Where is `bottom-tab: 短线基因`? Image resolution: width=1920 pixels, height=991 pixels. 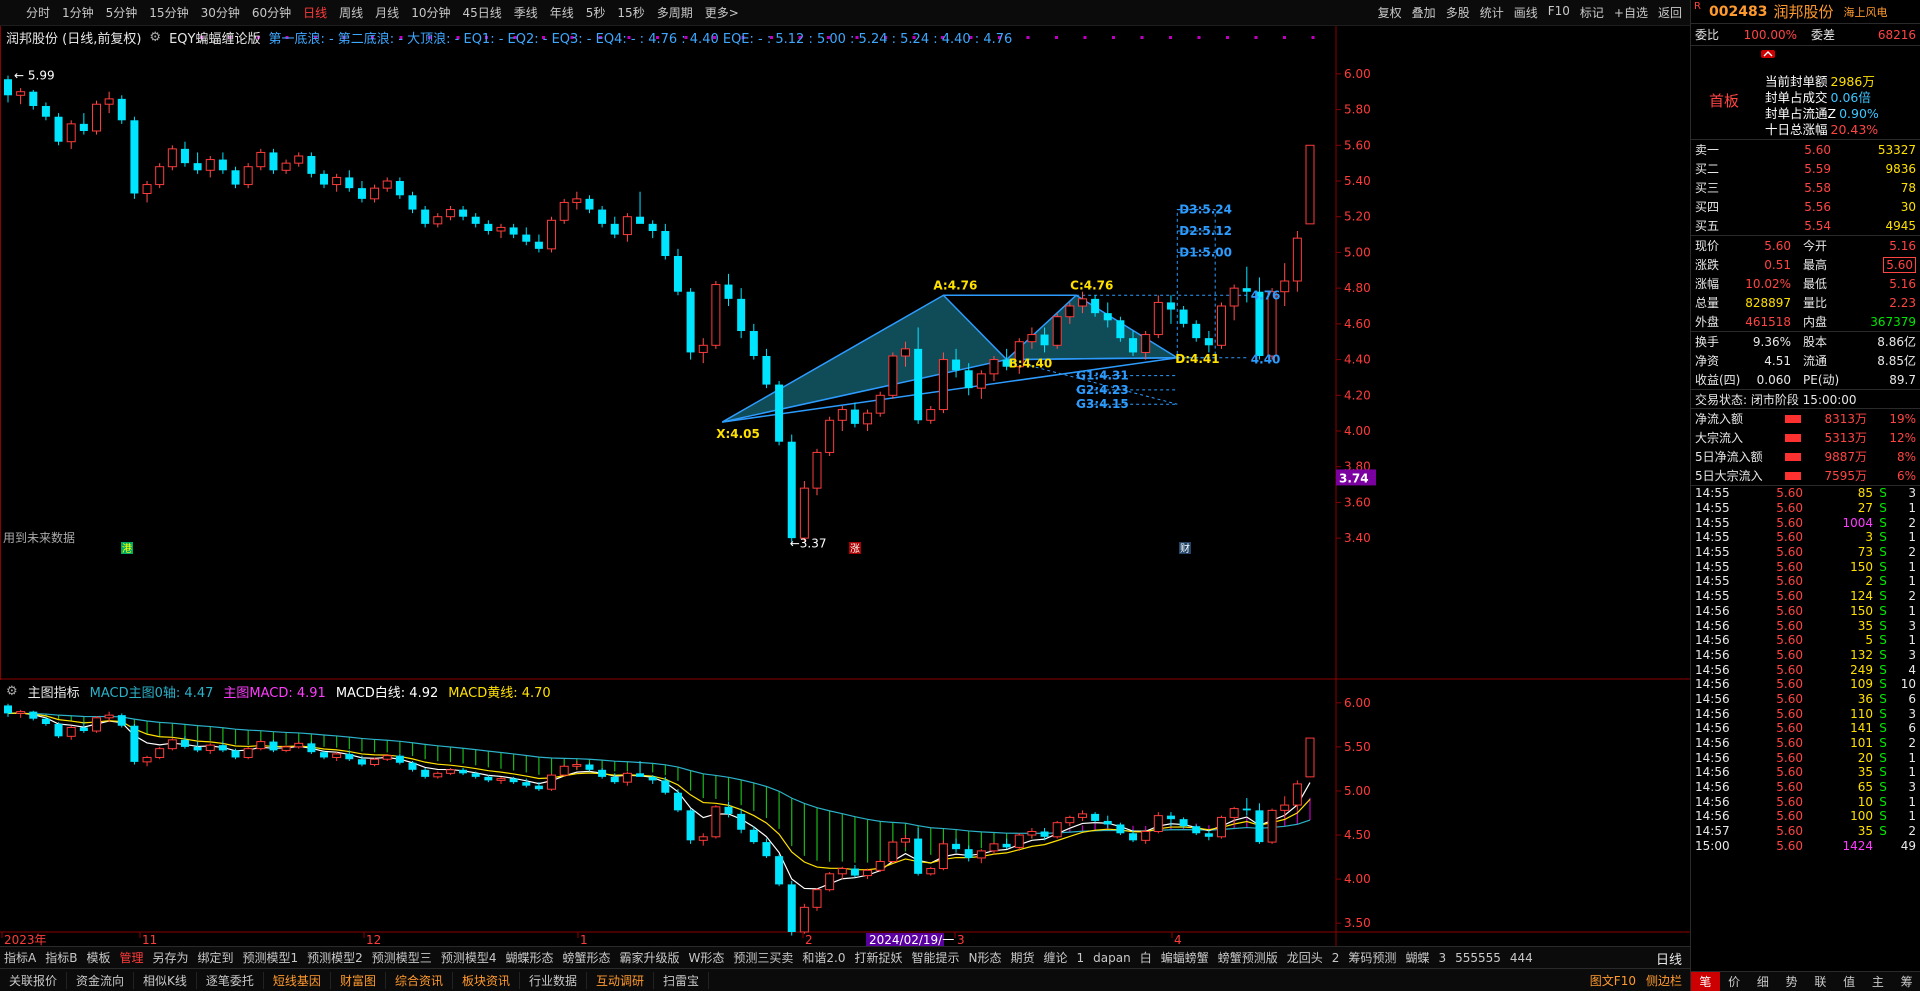
bottom-tab: 短线基因 is located at coordinates (297, 980).